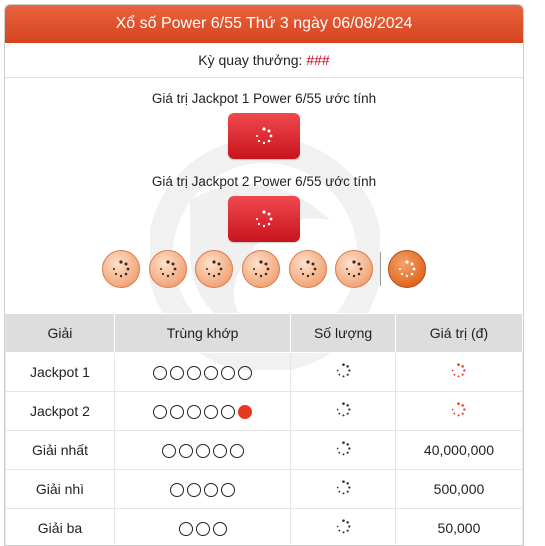 Image resolution: width=545 pixels, height=546 pixels. I want to click on draw-number-label: Kỳ quay thưởng:, so click(252, 60).